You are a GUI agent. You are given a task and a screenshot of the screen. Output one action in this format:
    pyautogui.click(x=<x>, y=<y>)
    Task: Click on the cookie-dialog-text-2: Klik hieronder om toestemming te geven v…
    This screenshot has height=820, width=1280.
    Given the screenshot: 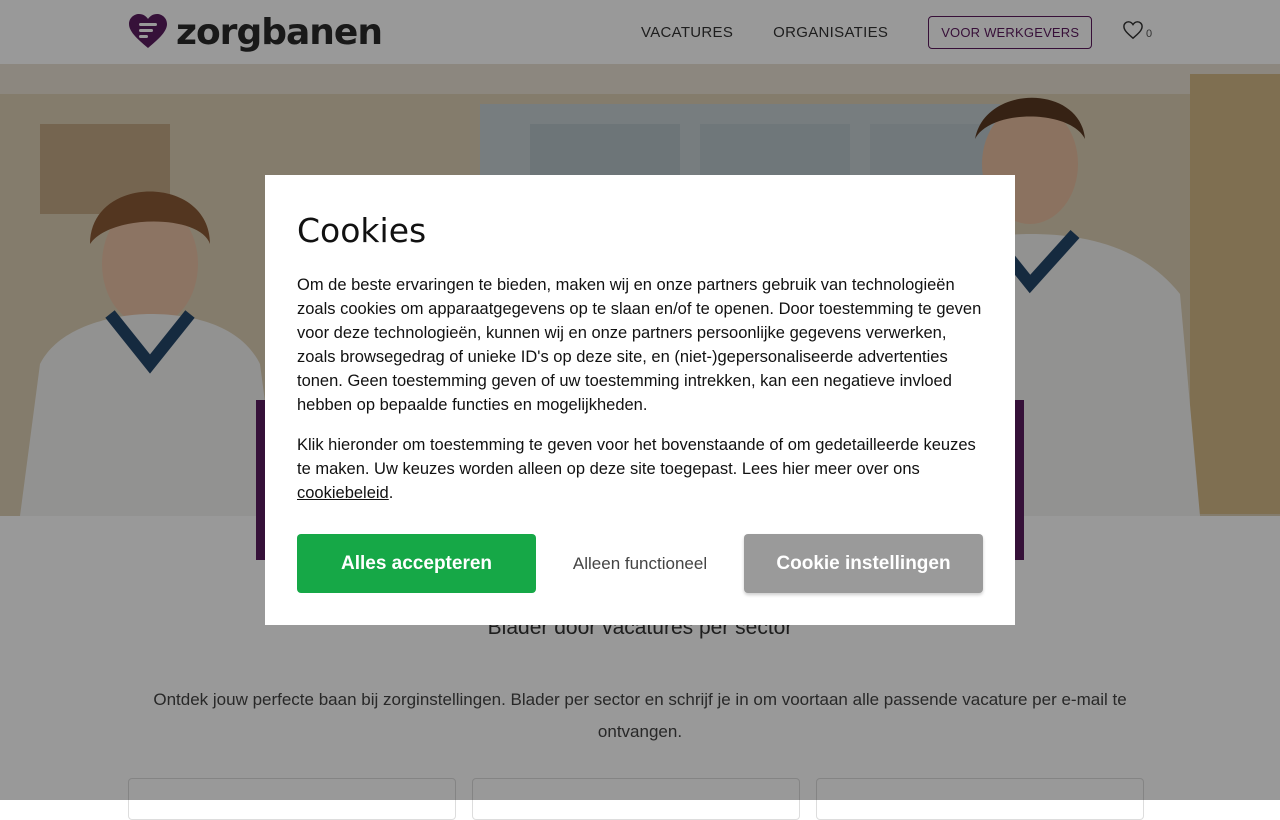 What is the action you would take?
    pyautogui.click(x=640, y=469)
    